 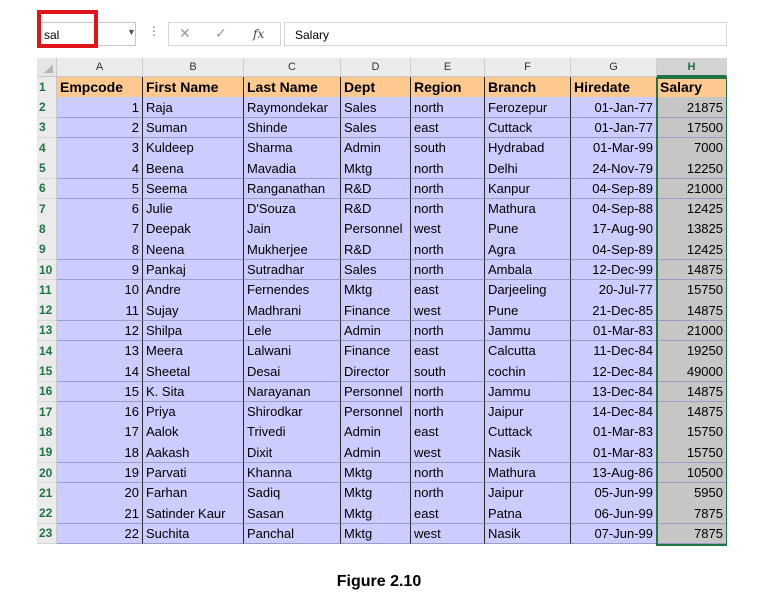 I want to click on table-cell: 13825, so click(x=692, y=229).